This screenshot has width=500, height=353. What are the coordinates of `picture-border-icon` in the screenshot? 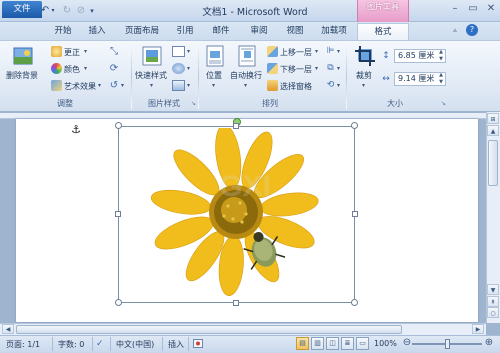 It's located at (178, 51).